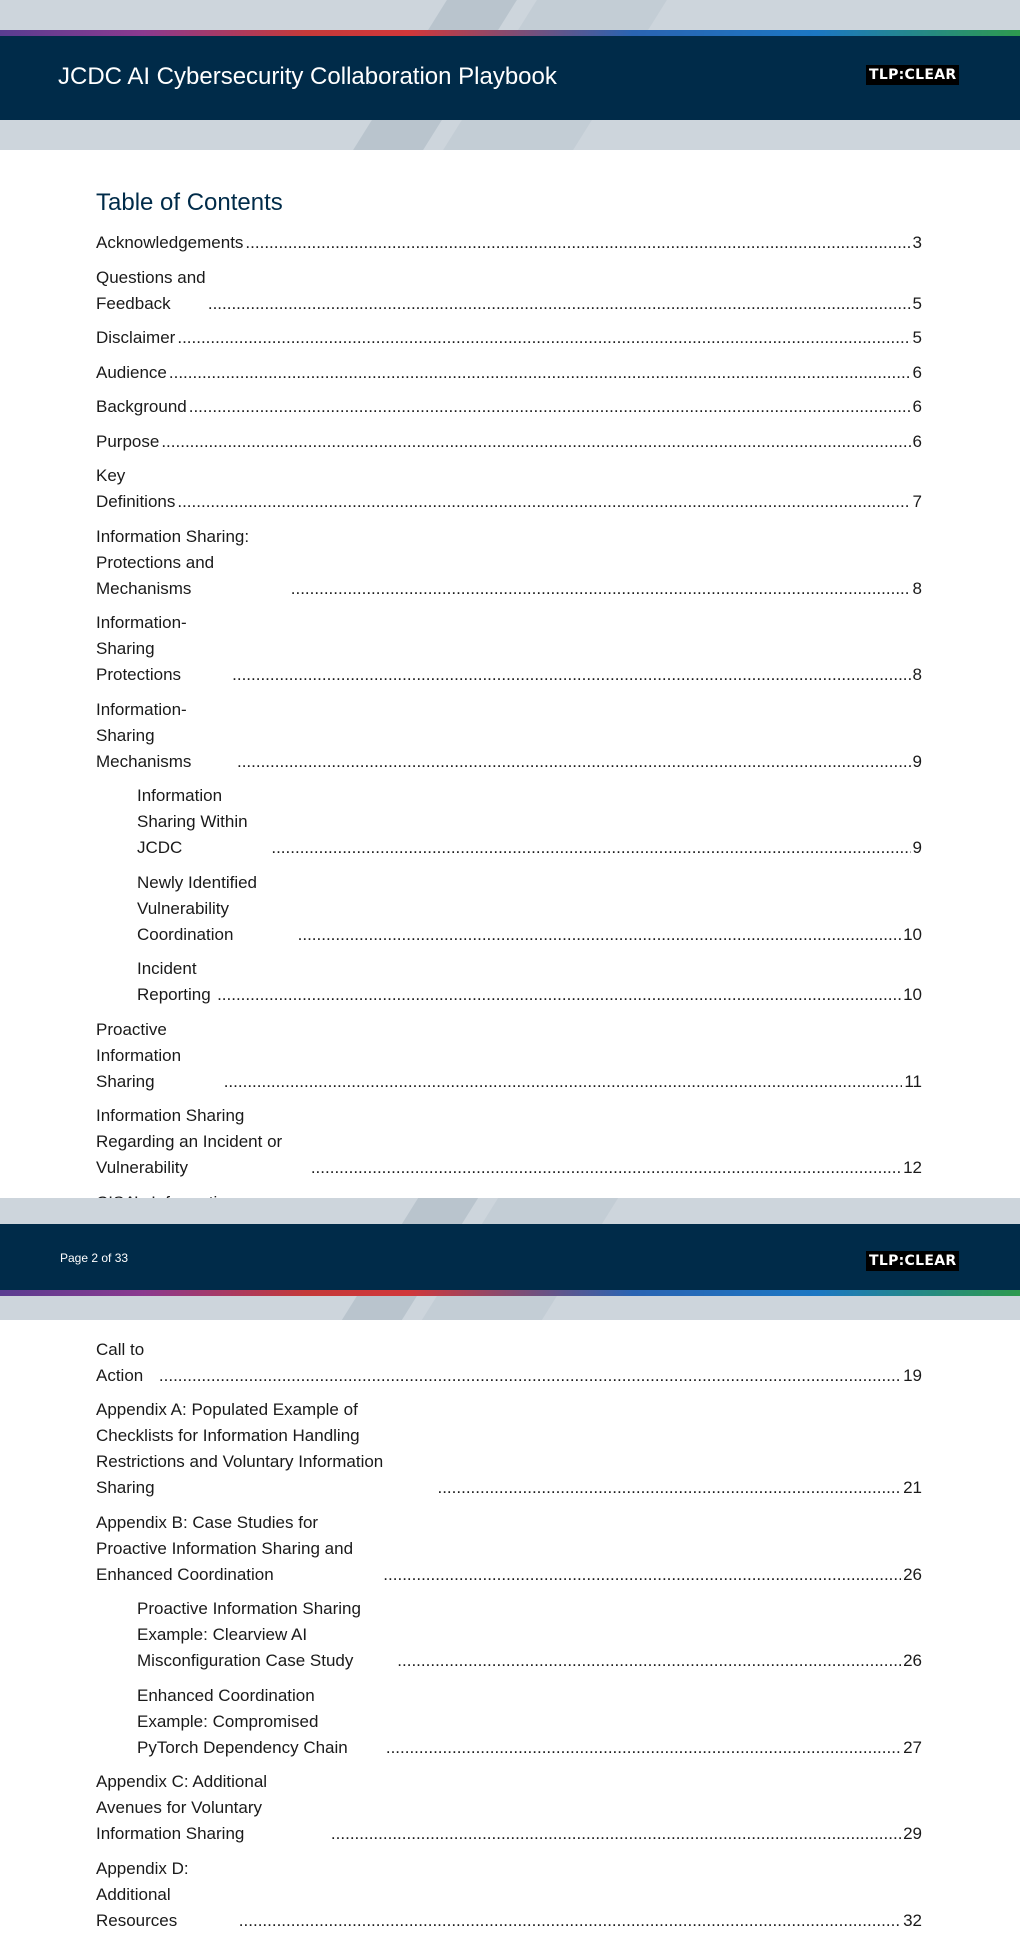 The height and width of the screenshot is (1942, 1020). Describe the element at coordinates (135, 338) in the screenshot. I see `toc-entry-title: Disclaimer` at that location.